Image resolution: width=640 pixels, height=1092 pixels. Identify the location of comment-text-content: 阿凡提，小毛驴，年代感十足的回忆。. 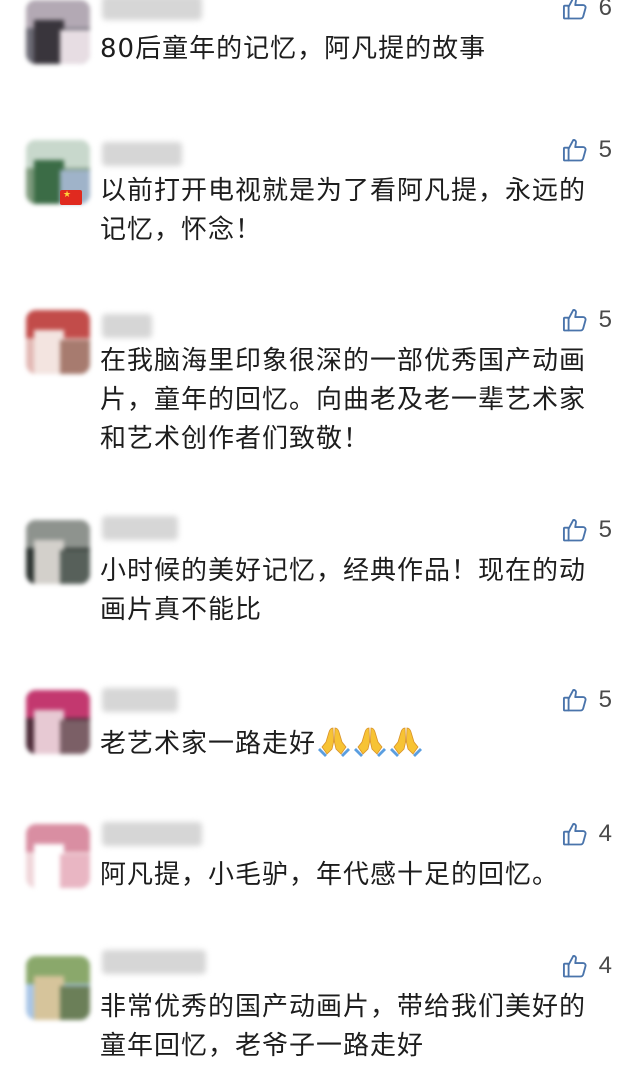
(330, 875).